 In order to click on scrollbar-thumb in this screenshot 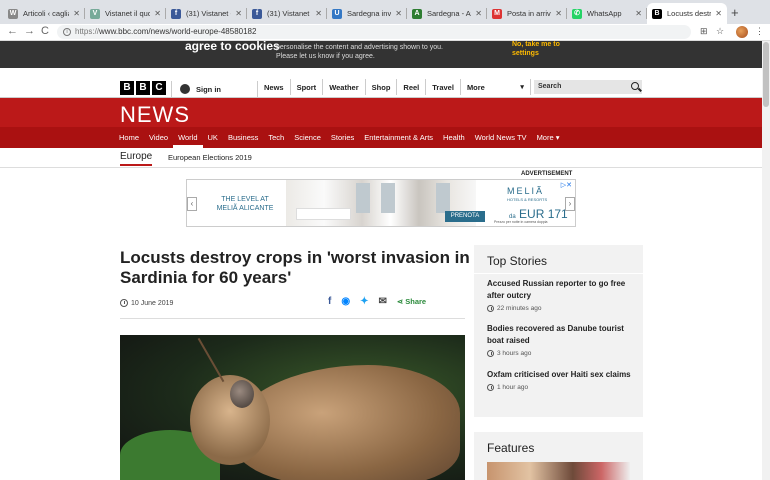, I will do `click(766, 74)`.